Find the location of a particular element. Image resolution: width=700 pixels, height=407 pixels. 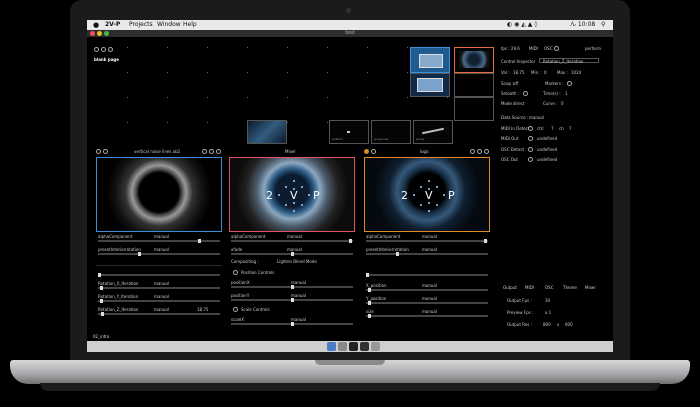

blend-mode-select: Lighten Blend Mode is located at coordinates (297, 261).